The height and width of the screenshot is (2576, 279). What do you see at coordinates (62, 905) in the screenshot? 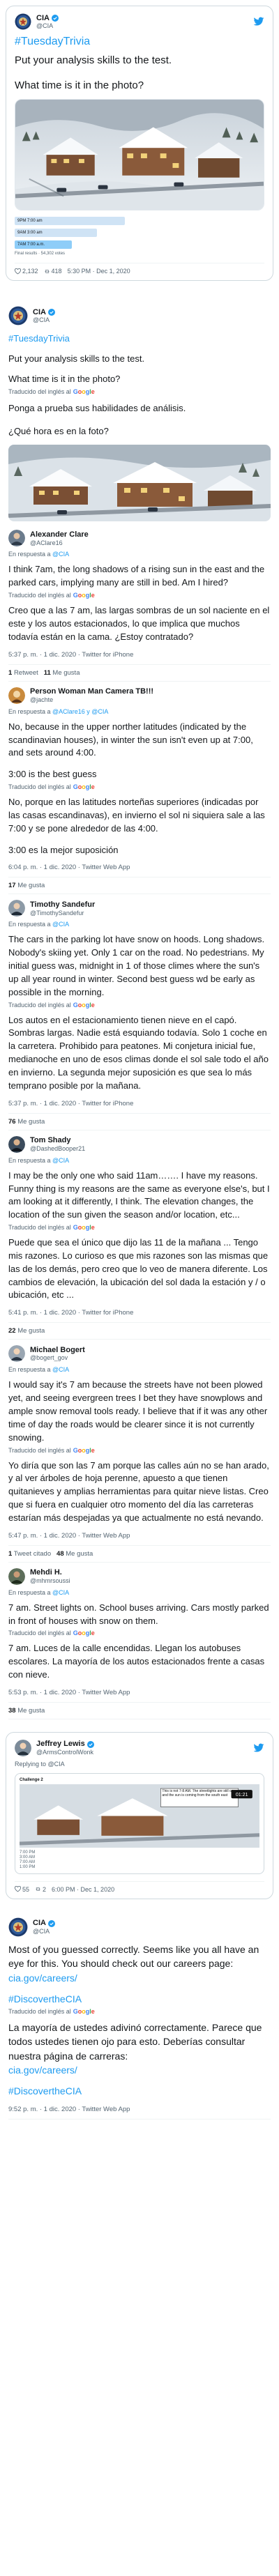
I see `author-name: Timothy Sandefur` at bounding box center [62, 905].